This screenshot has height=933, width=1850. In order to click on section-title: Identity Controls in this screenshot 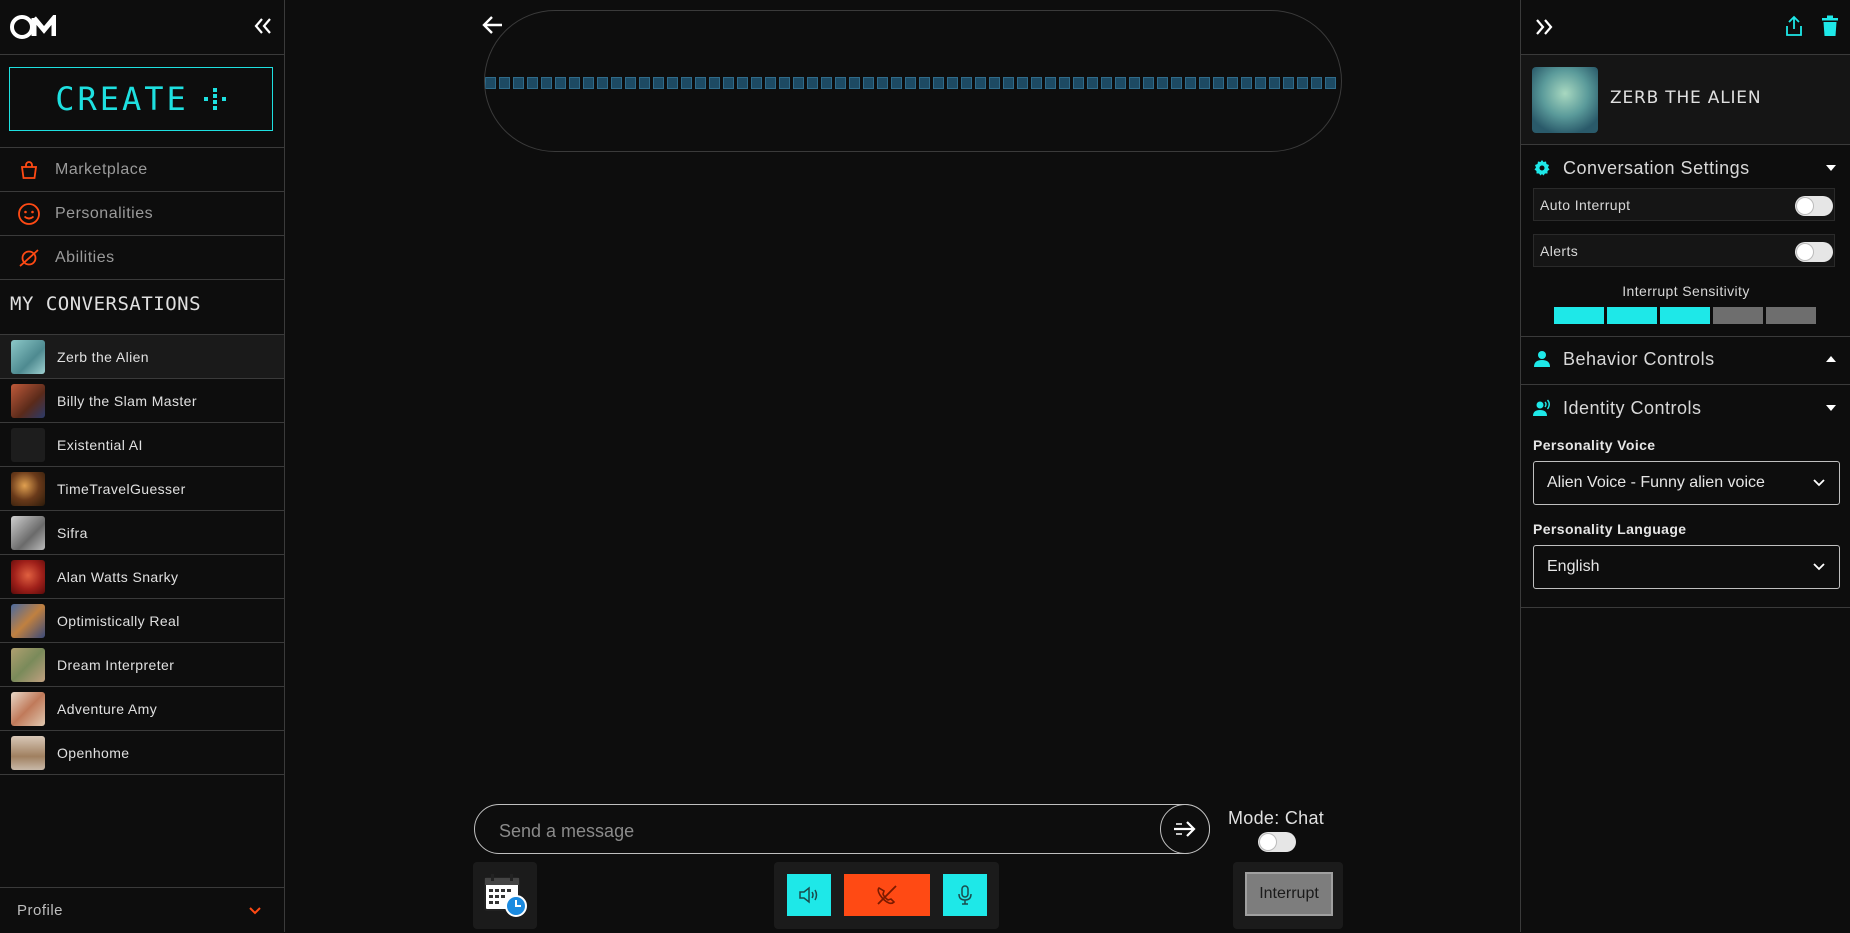, I will do `click(1632, 407)`.